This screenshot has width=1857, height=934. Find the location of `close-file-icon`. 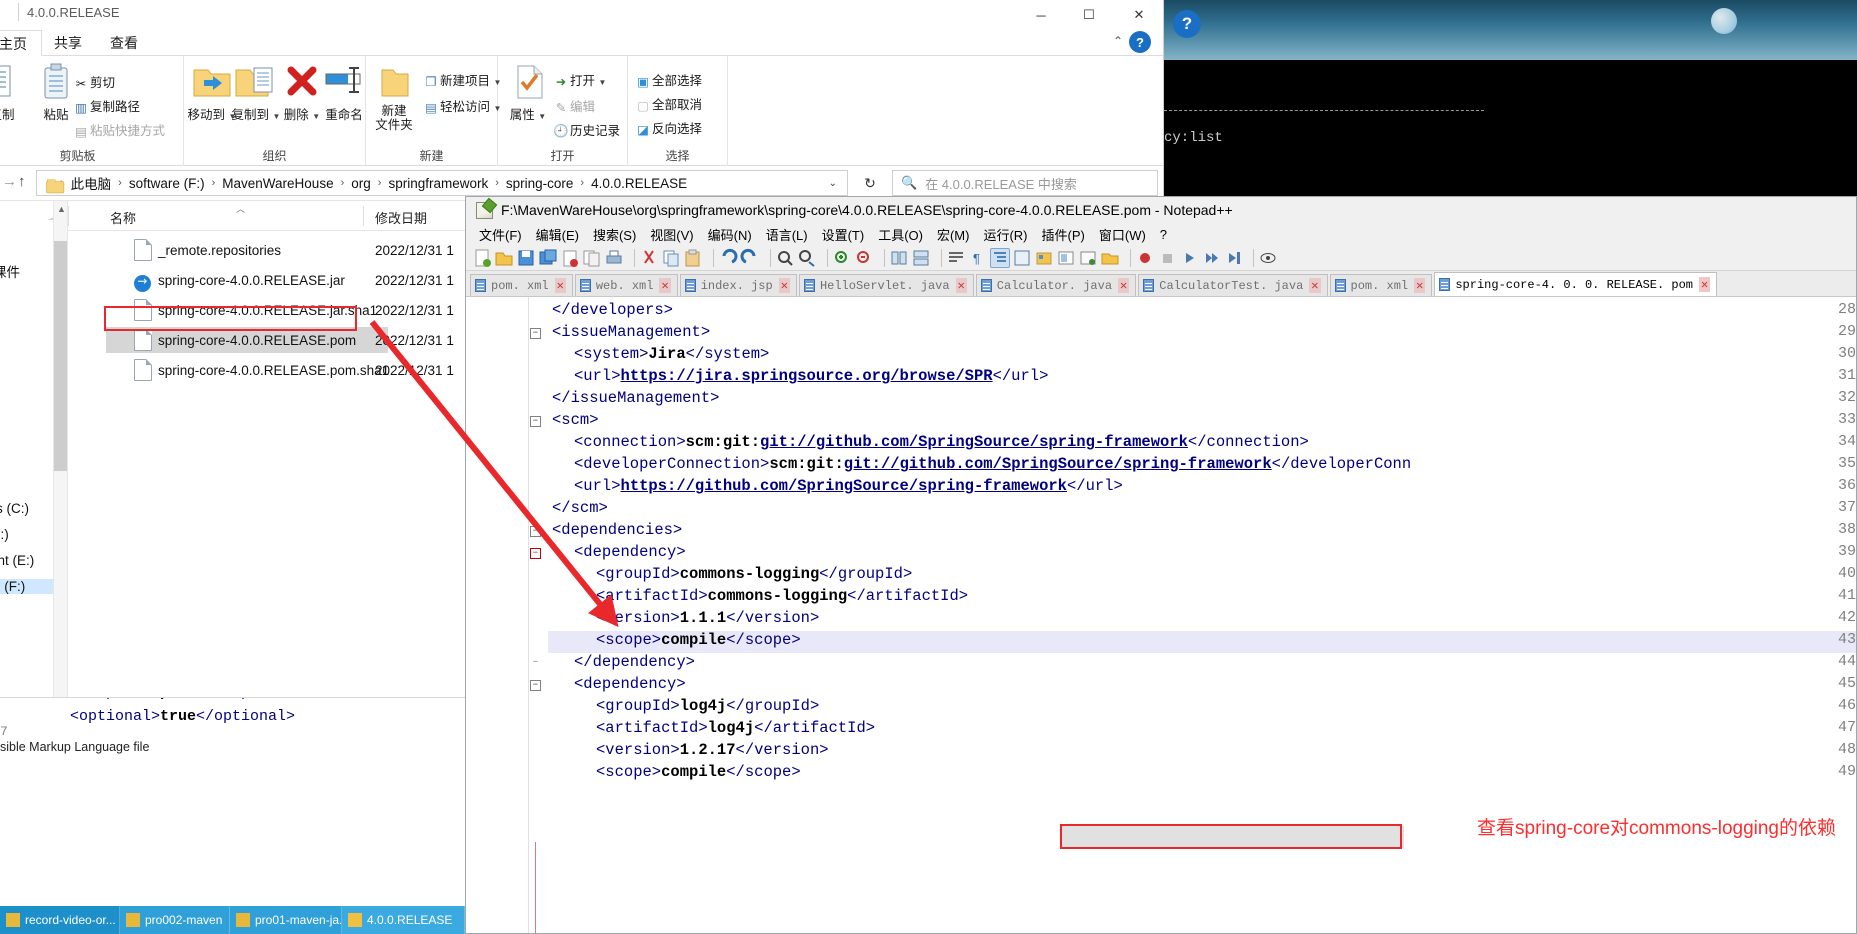

close-file-icon is located at coordinates (570, 258).